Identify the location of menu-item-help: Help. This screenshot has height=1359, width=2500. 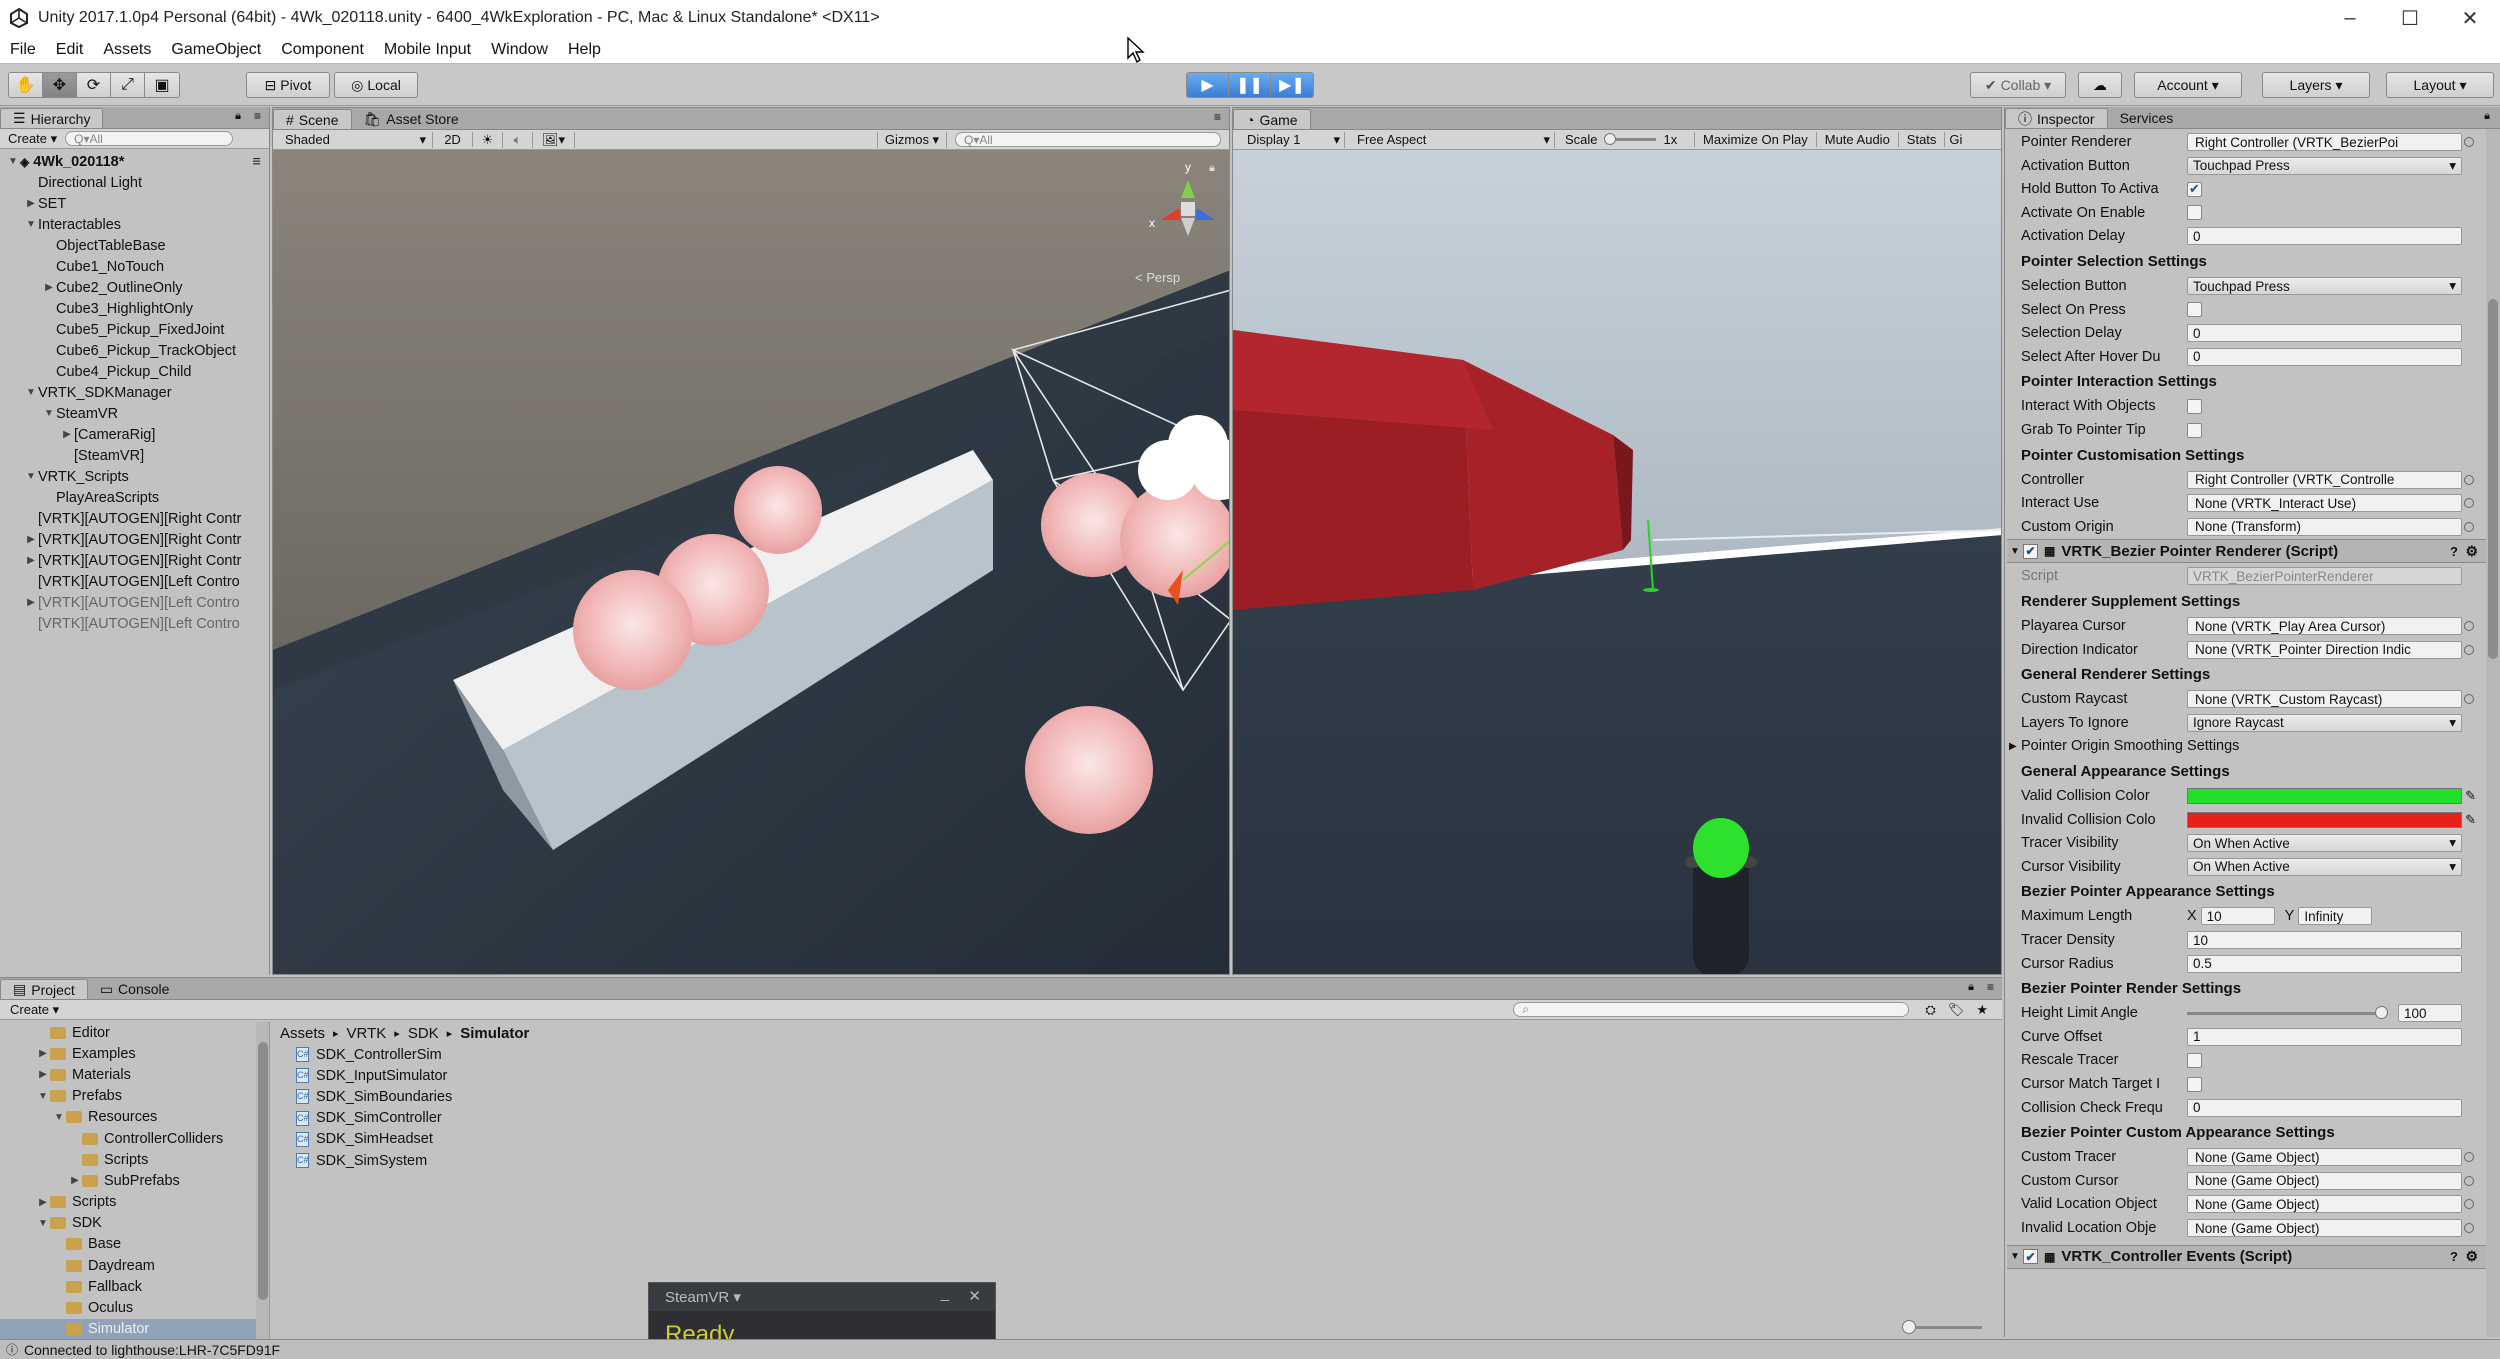
(584, 50).